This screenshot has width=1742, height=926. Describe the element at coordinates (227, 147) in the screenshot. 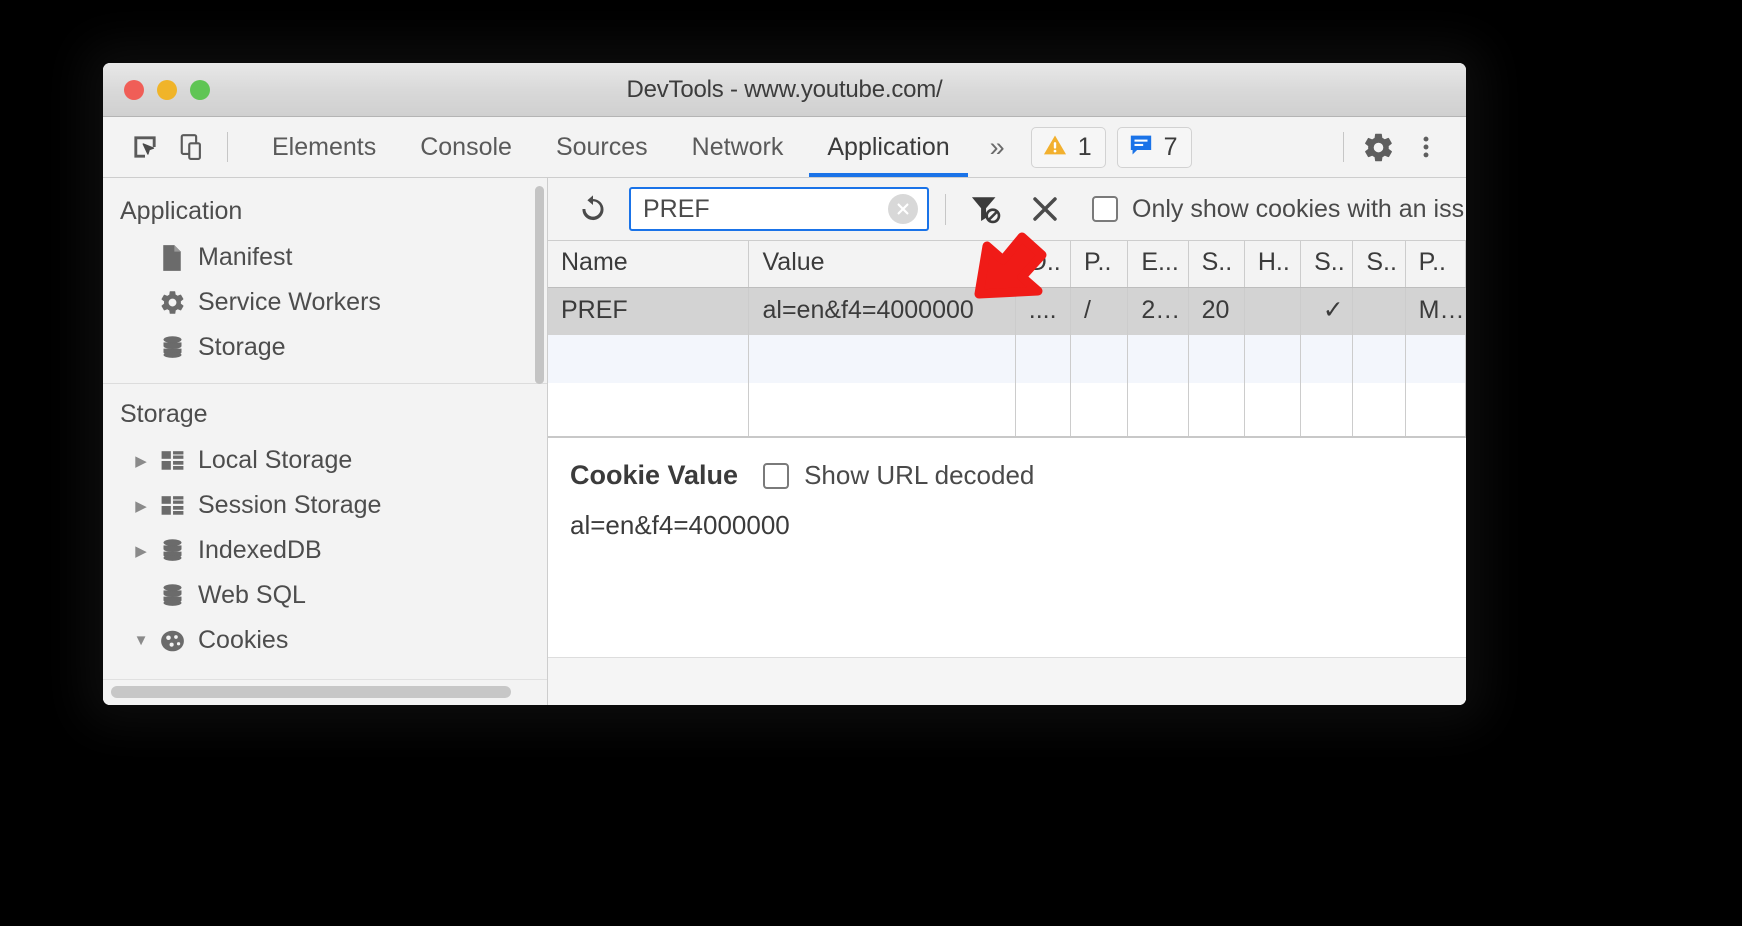

I see `toolbar-divider` at that location.